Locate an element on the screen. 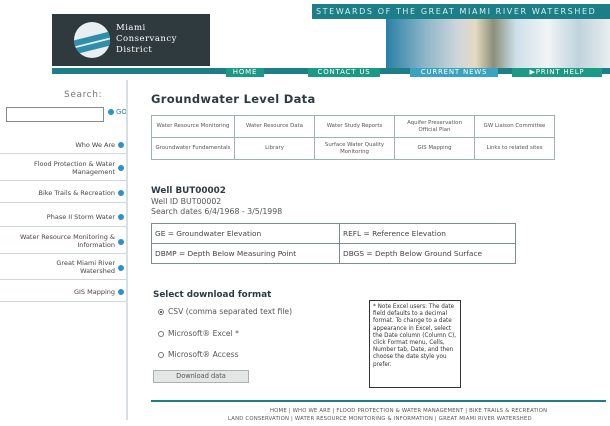 This screenshot has width=610, height=426. format-option-excel: Microsoft® Excel * is located at coordinates (198, 333).